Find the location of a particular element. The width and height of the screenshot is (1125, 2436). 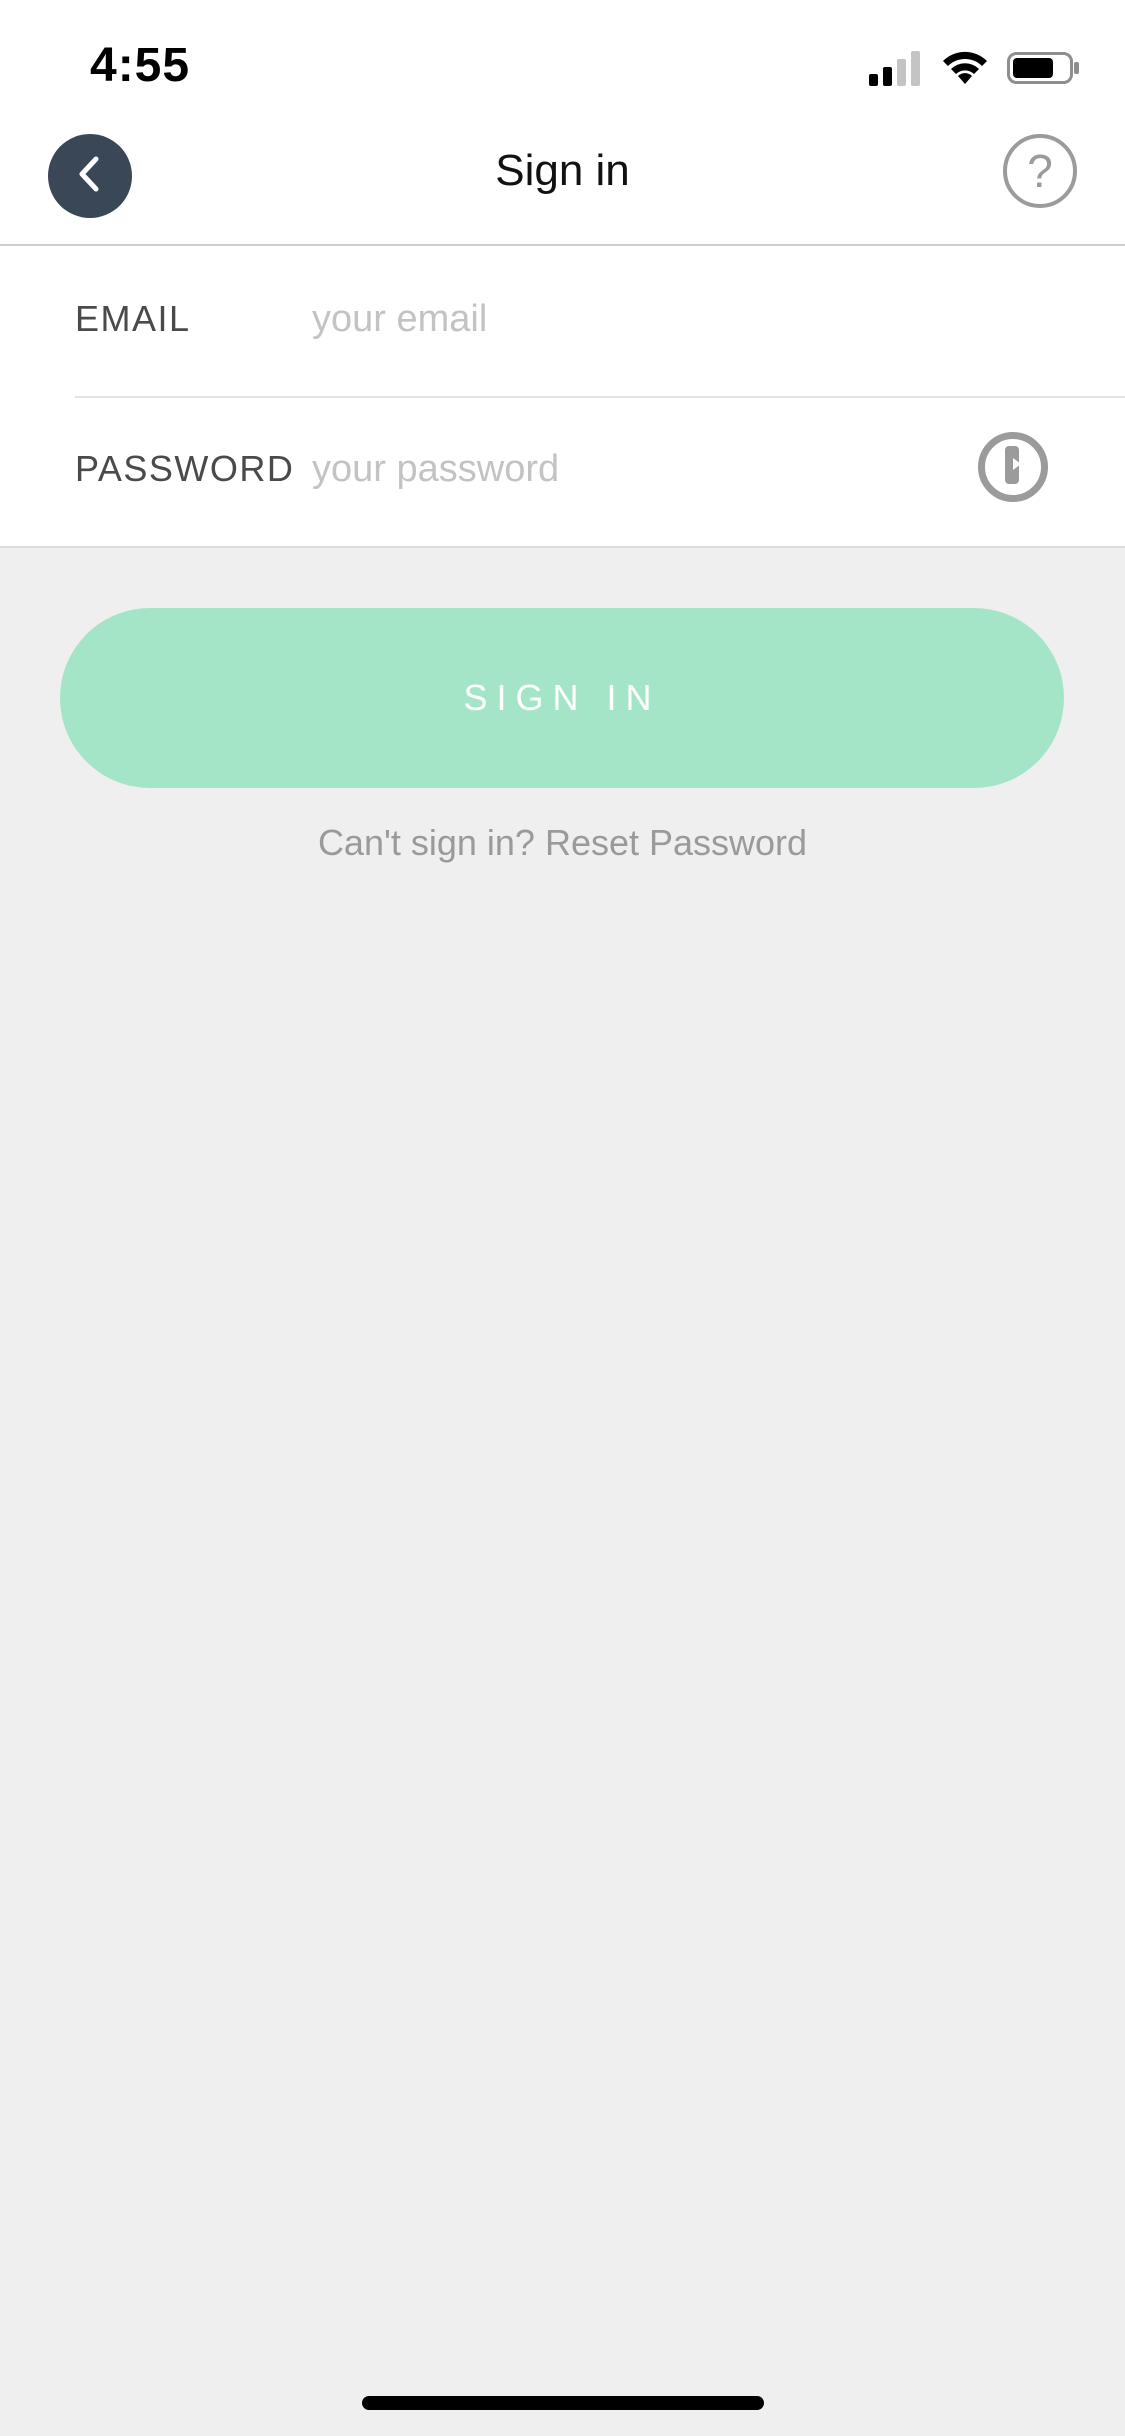

status-icons is located at coordinates (975, 70).